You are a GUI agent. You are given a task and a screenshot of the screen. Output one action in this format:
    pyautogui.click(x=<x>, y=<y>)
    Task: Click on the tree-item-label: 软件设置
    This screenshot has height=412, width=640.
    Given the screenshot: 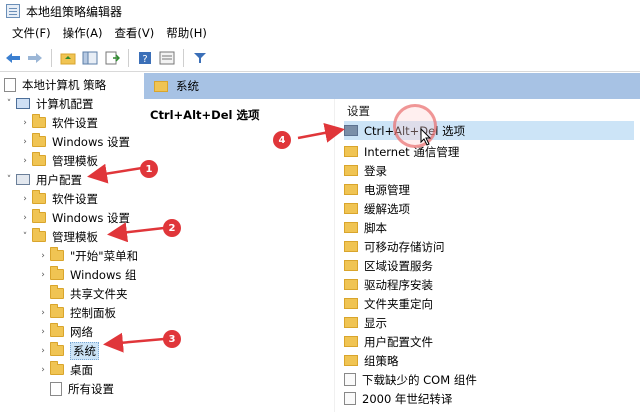 What is the action you would take?
    pyautogui.click(x=75, y=198)
    